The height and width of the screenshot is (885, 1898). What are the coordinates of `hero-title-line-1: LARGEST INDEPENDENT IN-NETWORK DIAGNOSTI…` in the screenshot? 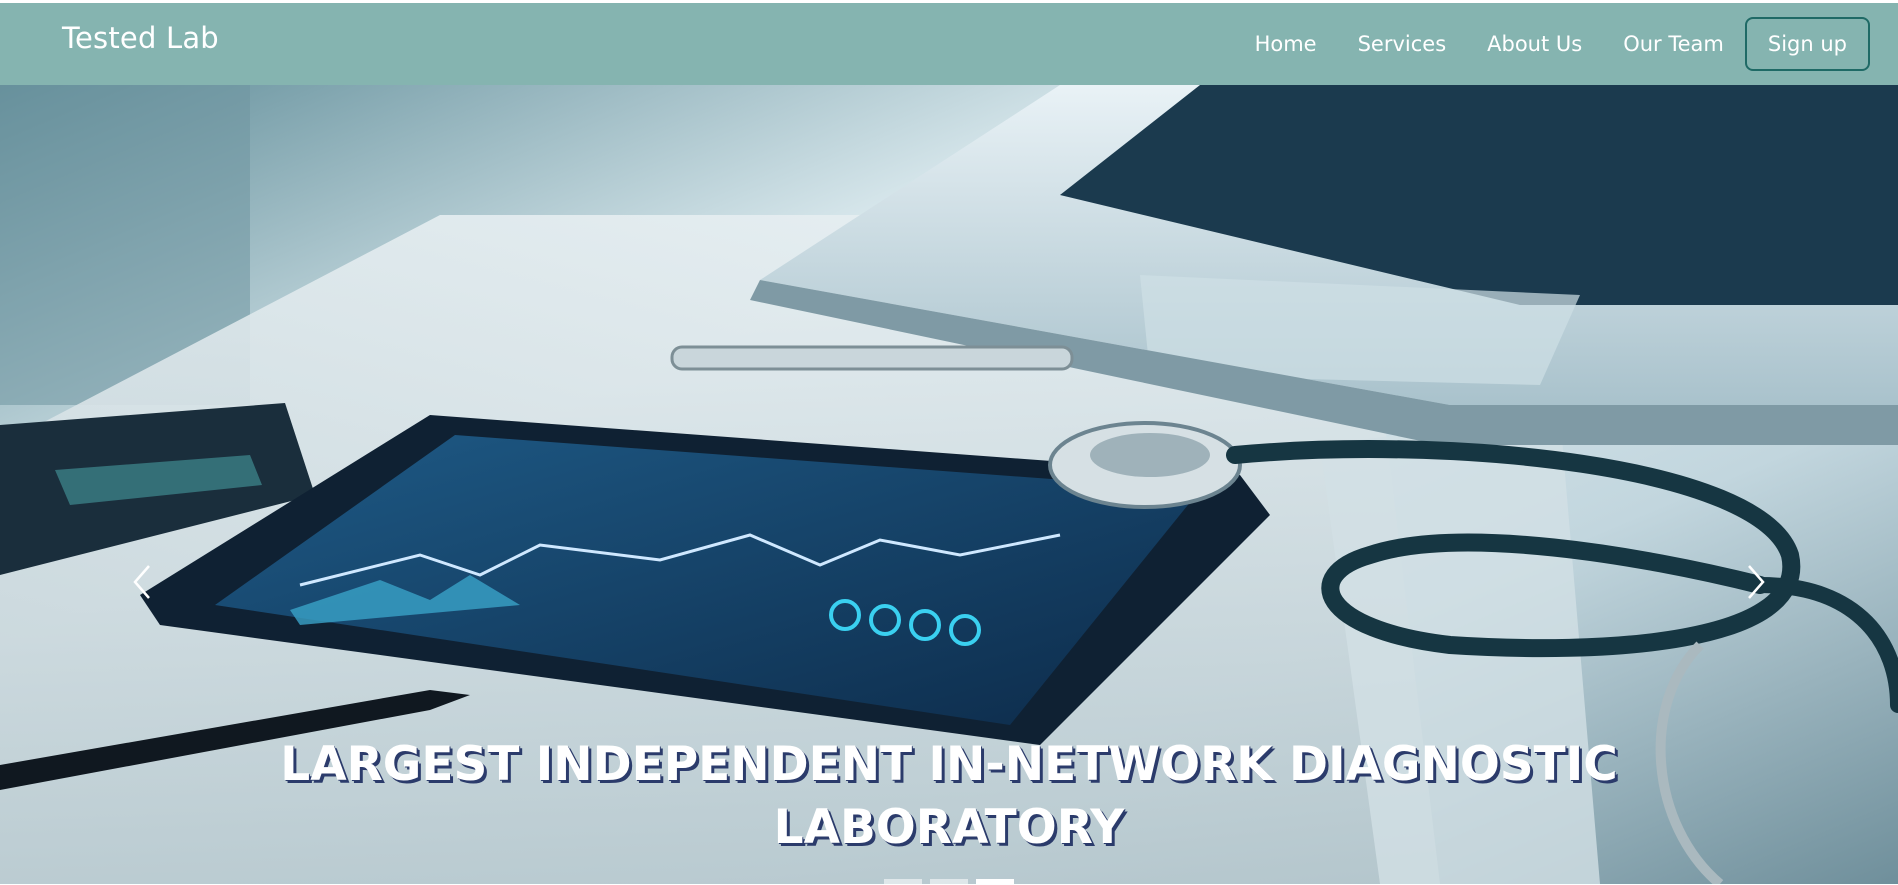 It's located at (949, 764).